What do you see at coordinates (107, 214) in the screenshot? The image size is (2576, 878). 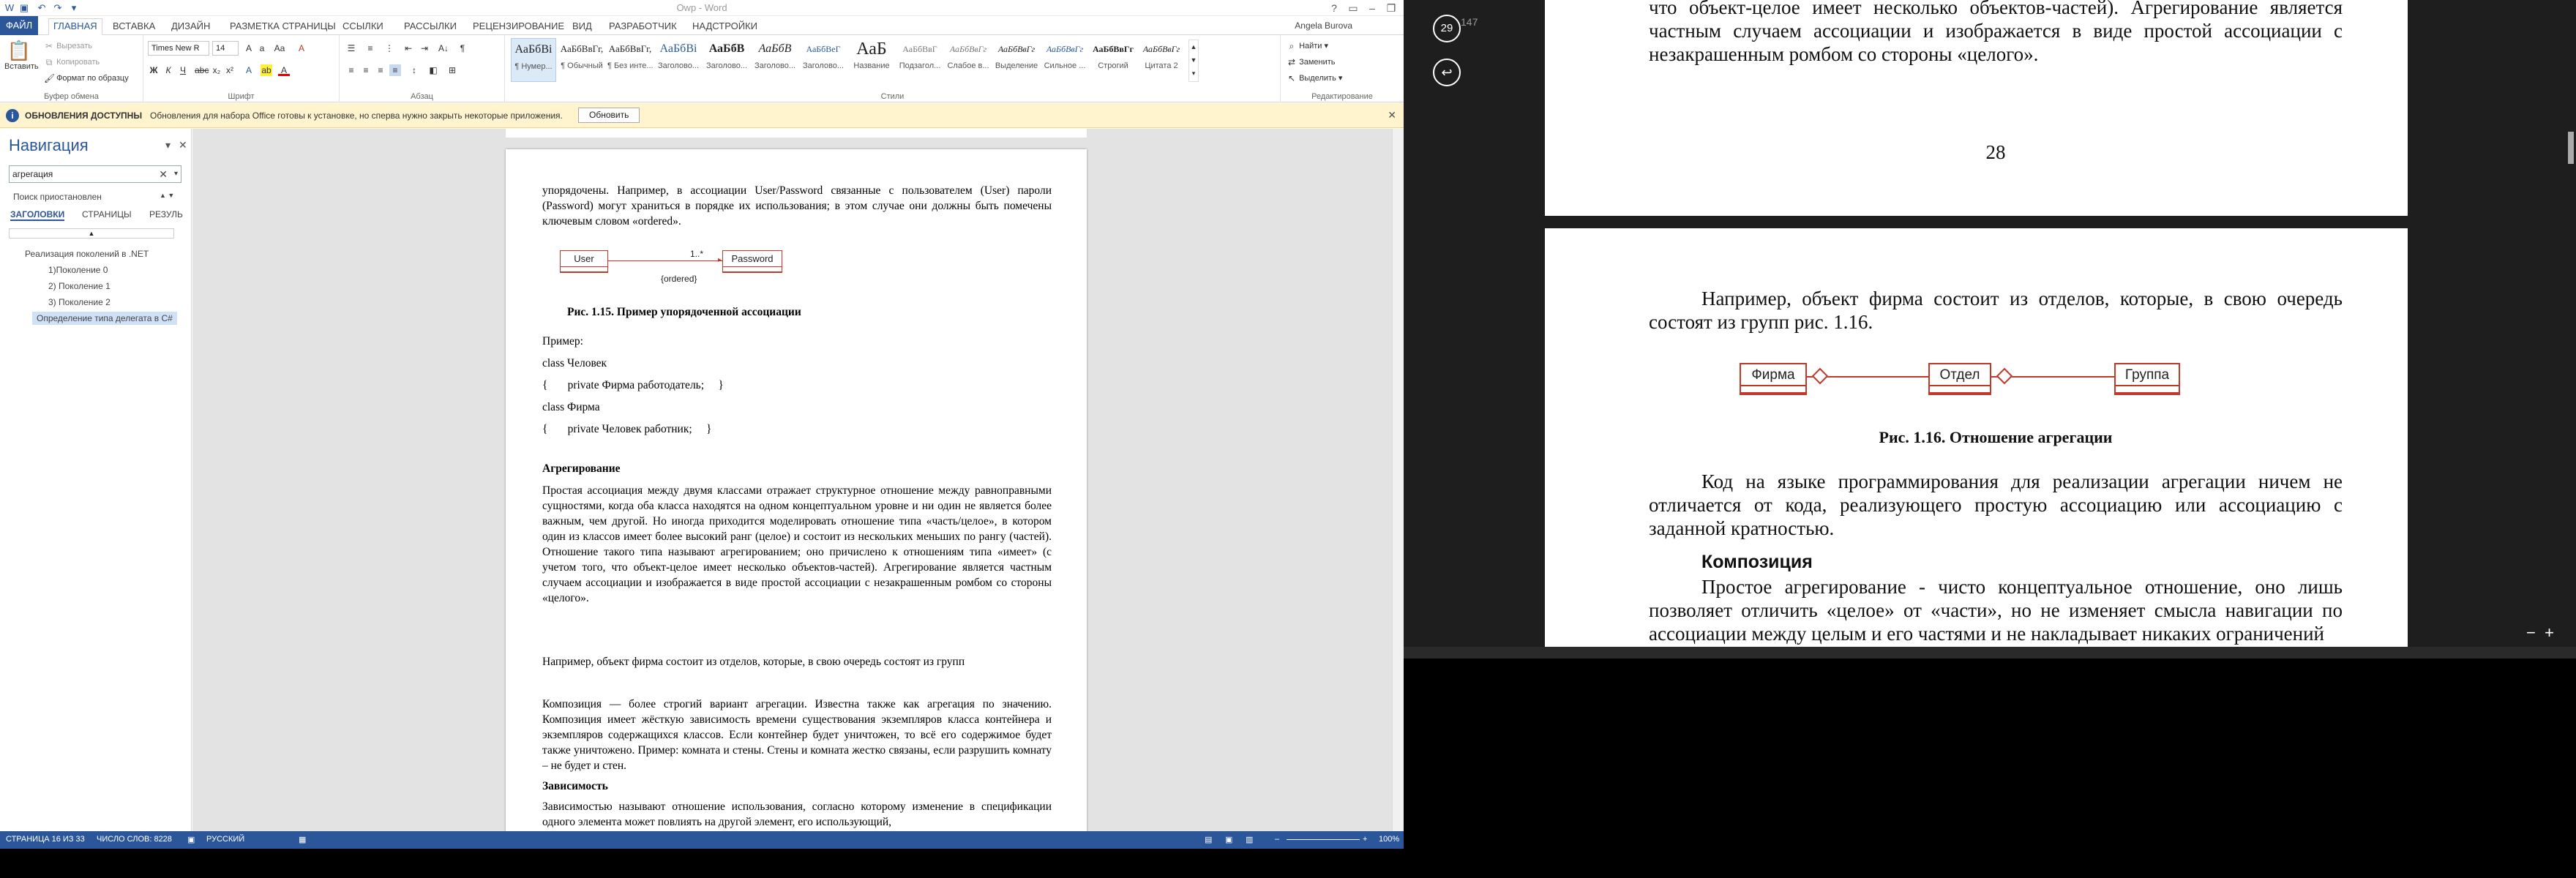 I see `tab-pages: СТРАНИЦЫ` at bounding box center [107, 214].